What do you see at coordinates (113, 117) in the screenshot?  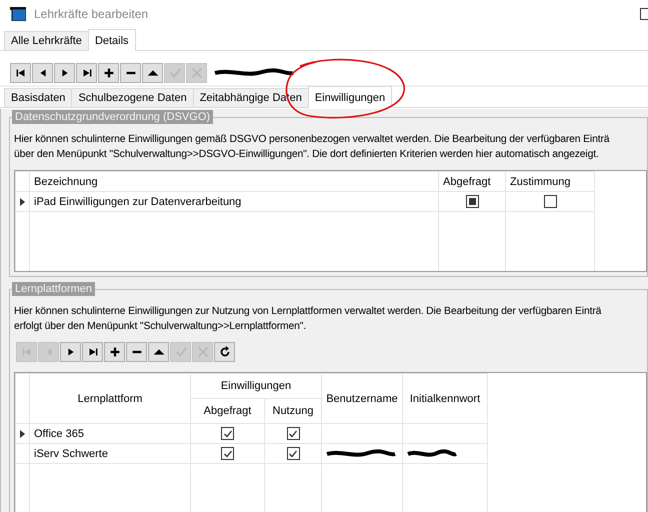 I see `group-title: Datenschutzgrundverordnung (DSVGO)` at bounding box center [113, 117].